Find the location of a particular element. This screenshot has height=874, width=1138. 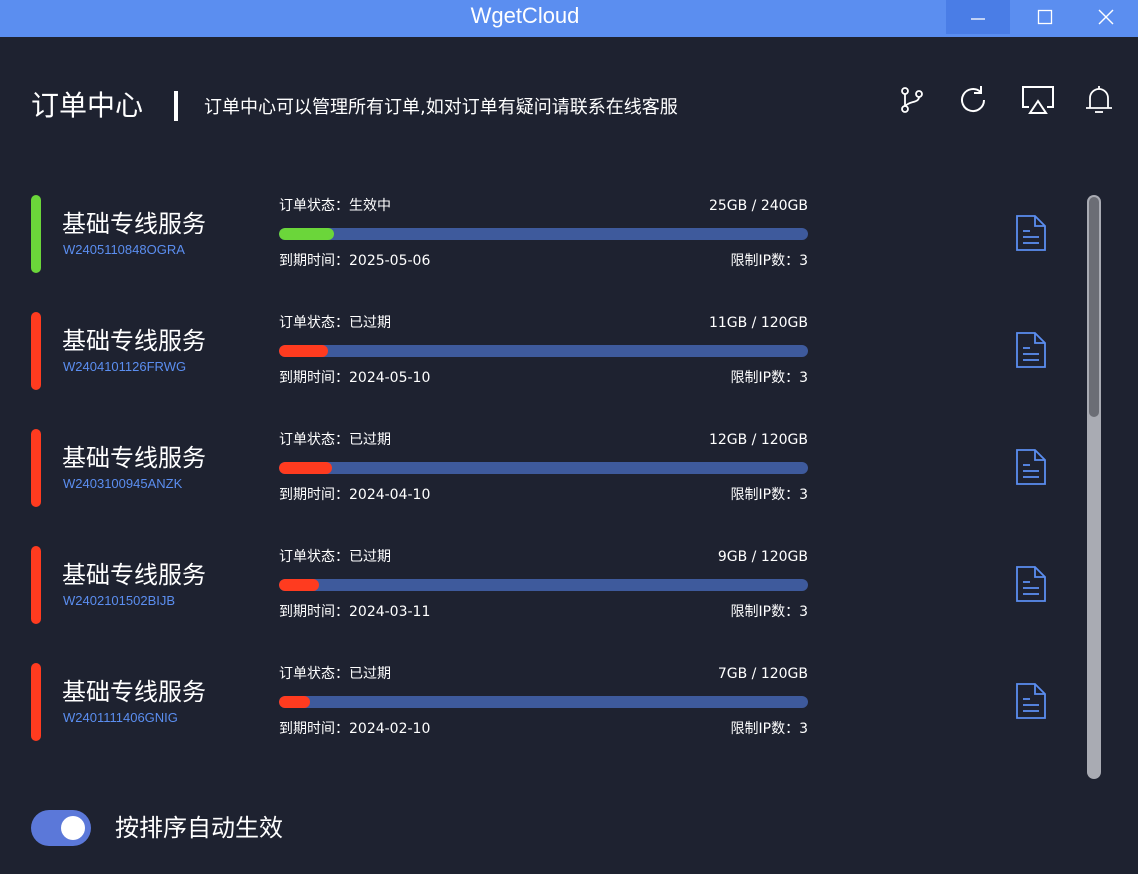

traffic-usage: 11GB / 120GB is located at coordinates (758, 323).